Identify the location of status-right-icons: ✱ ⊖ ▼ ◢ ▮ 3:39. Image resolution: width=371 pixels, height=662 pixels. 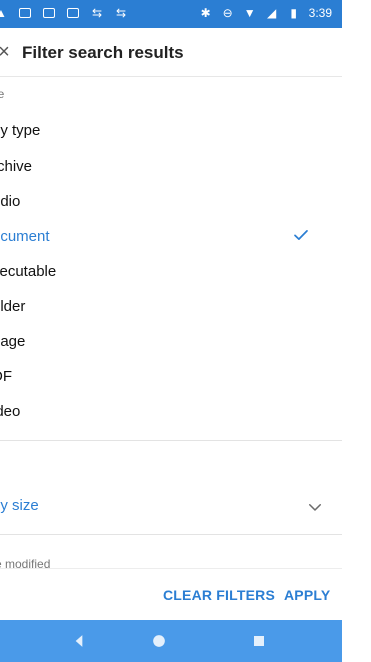
(265, 13).